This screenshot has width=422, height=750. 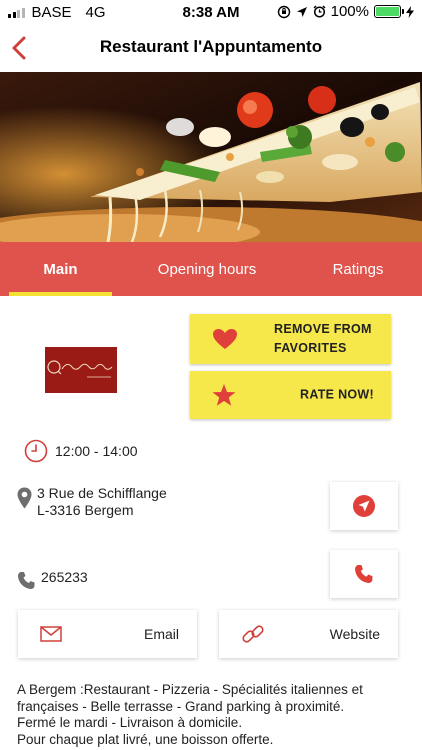 I want to click on status-right: 100%, so click(x=345, y=11).